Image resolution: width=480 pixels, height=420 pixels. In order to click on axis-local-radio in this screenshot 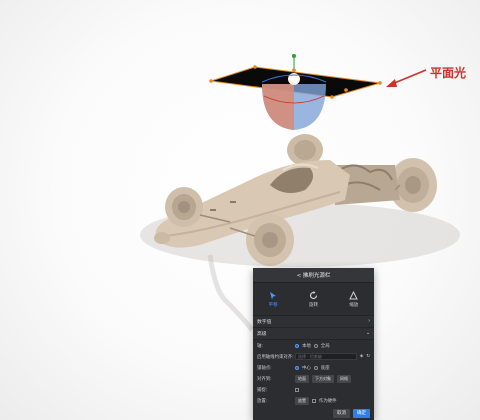, I will do `click(297, 345)`.